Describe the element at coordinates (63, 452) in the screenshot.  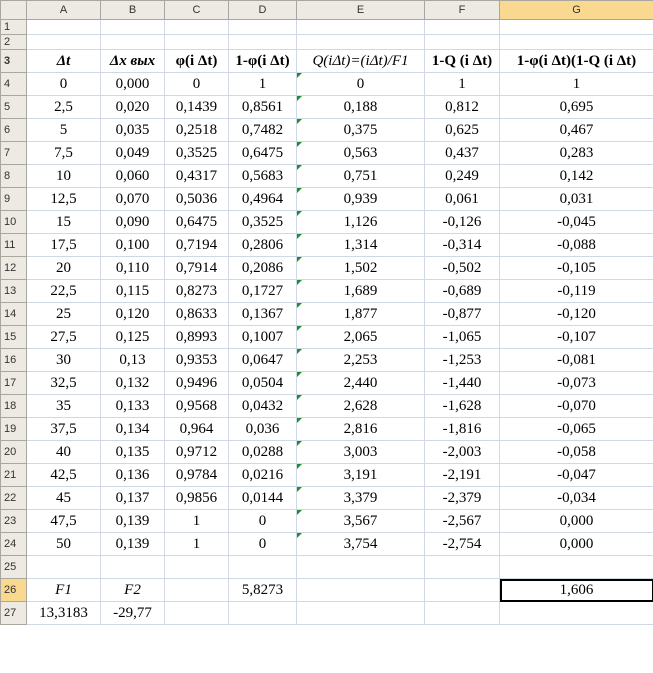
I see `cell-a: 40` at that location.